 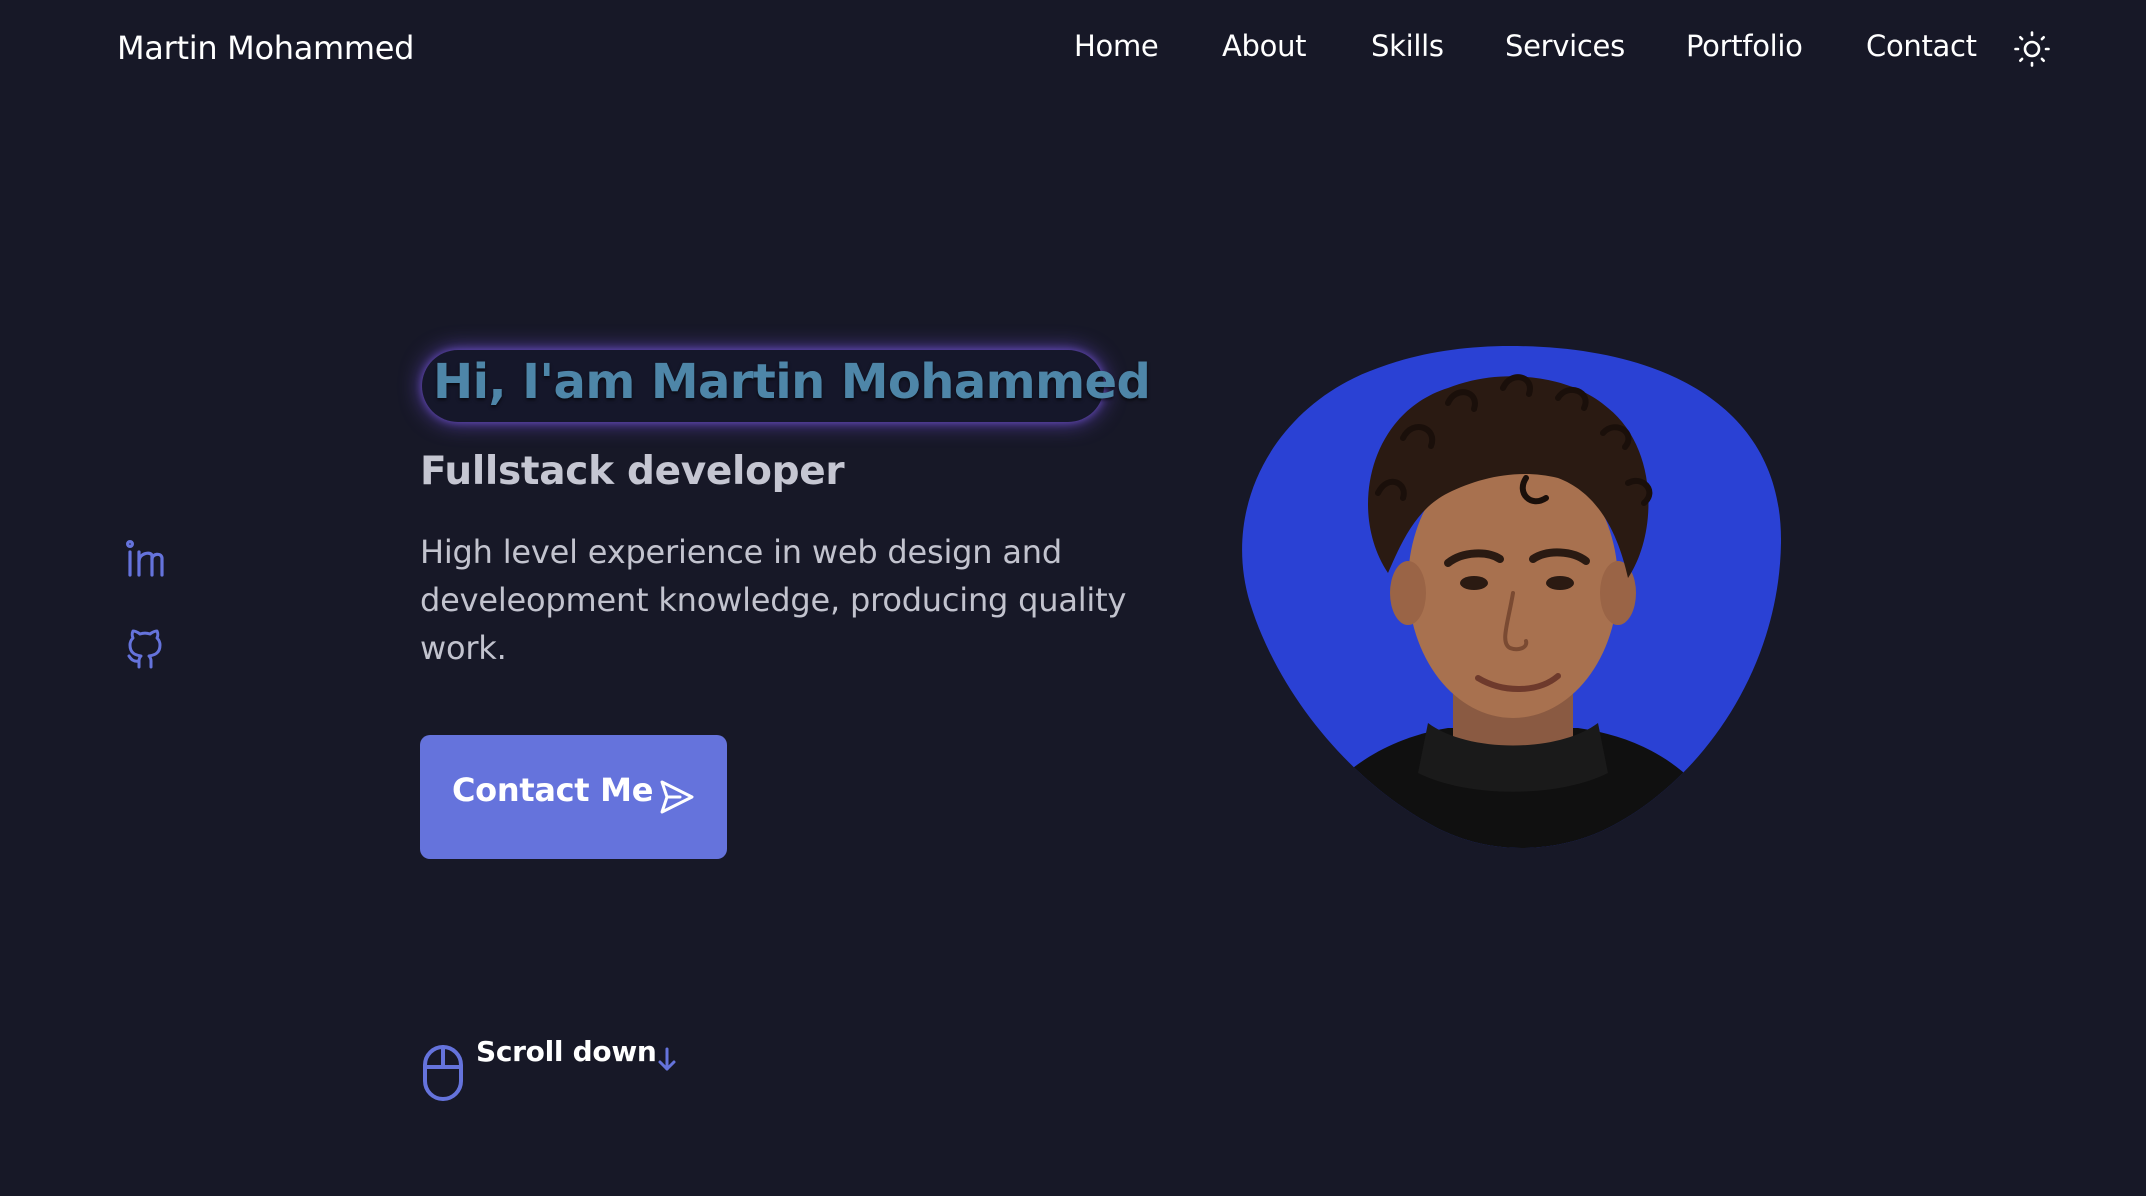 What do you see at coordinates (560, 1070) in the screenshot?
I see `scroll-down-link: Scroll down` at bounding box center [560, 1070].